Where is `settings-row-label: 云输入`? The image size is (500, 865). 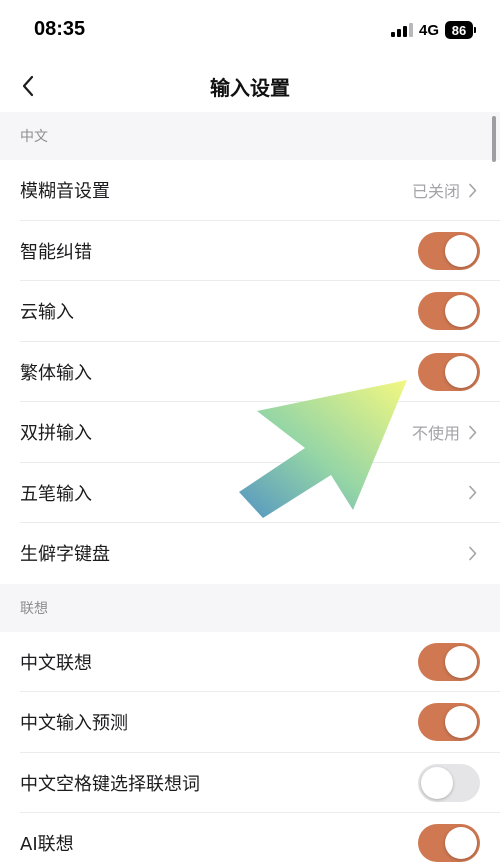 settings-row-label: 云输入 is located at coordinates (47, 313).